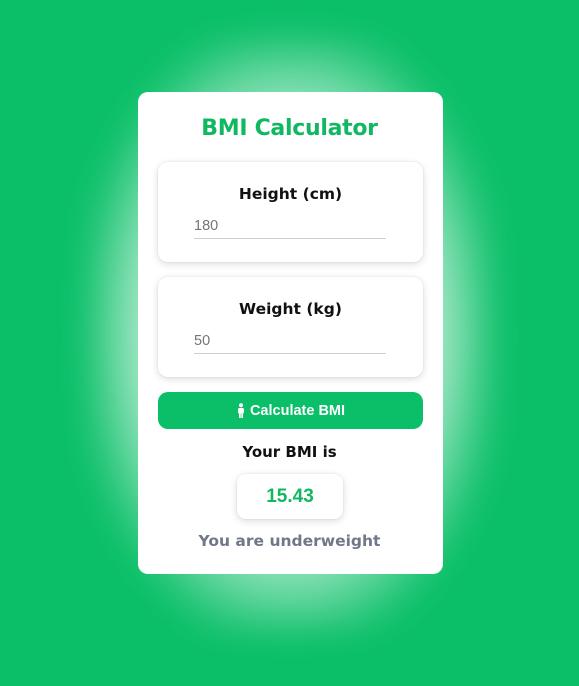 Image resolution: width=579 pixels, height=686 pixels. Describe the element at coordinates (290, 327) in the screenshot. I see `weight-field-card: Weight (kg)` at that location.